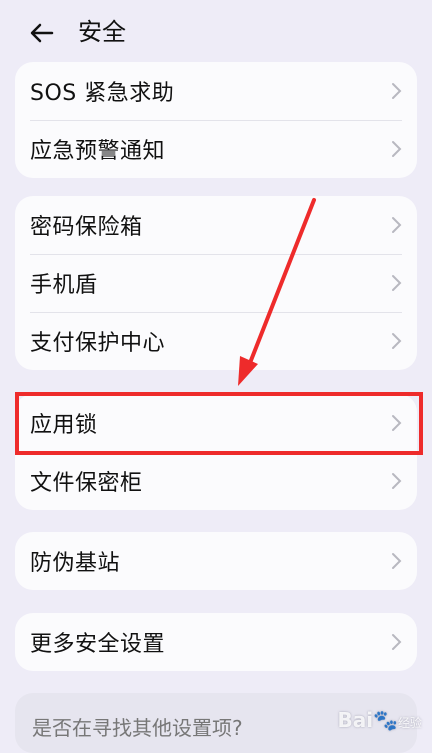  Describe the element at coordinates (102, 32) in the screenshot. I see `page-title: 安全` at that location.